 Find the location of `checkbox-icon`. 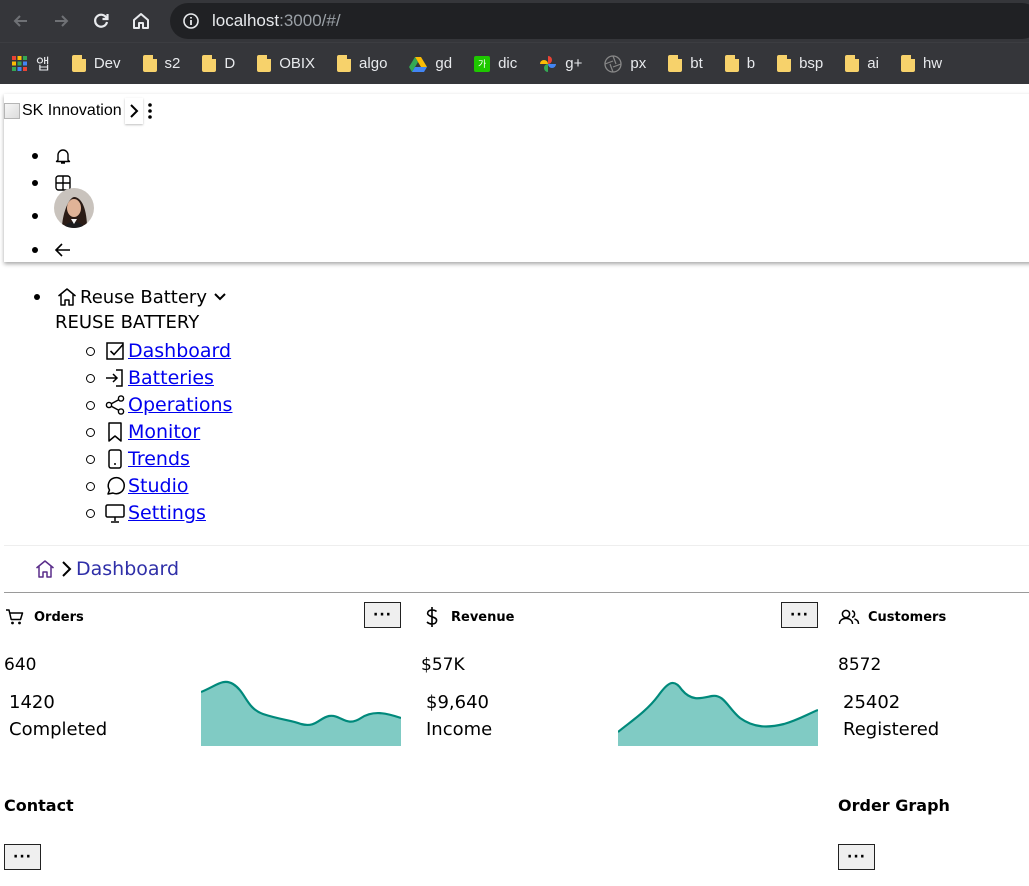

checkbox-icon is located at coordinates (115, 351).